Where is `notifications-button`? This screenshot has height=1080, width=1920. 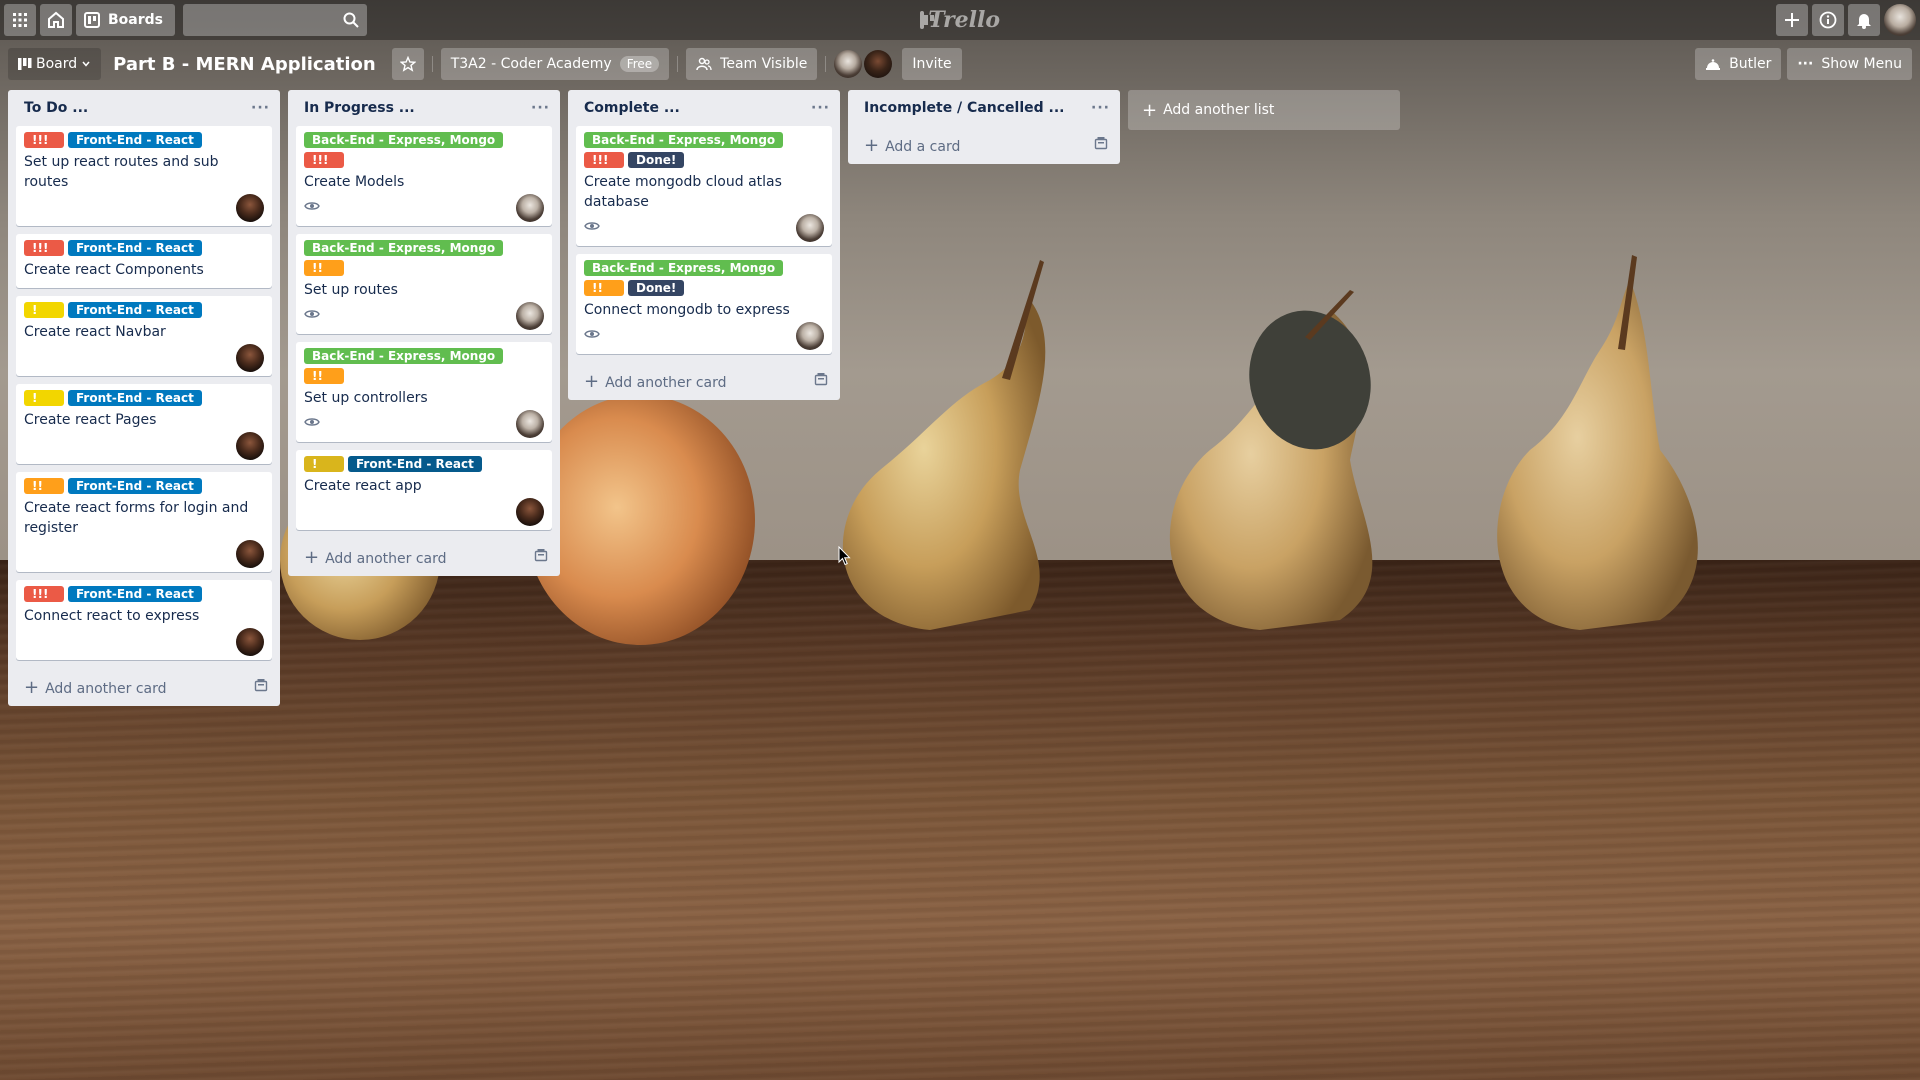
notifications-button is located at coordinates (1864, 20).